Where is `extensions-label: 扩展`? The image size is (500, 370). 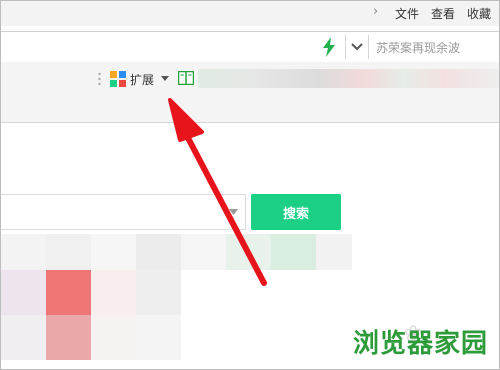 extensions-label: 扩展 is located at coordinates (142, 80).